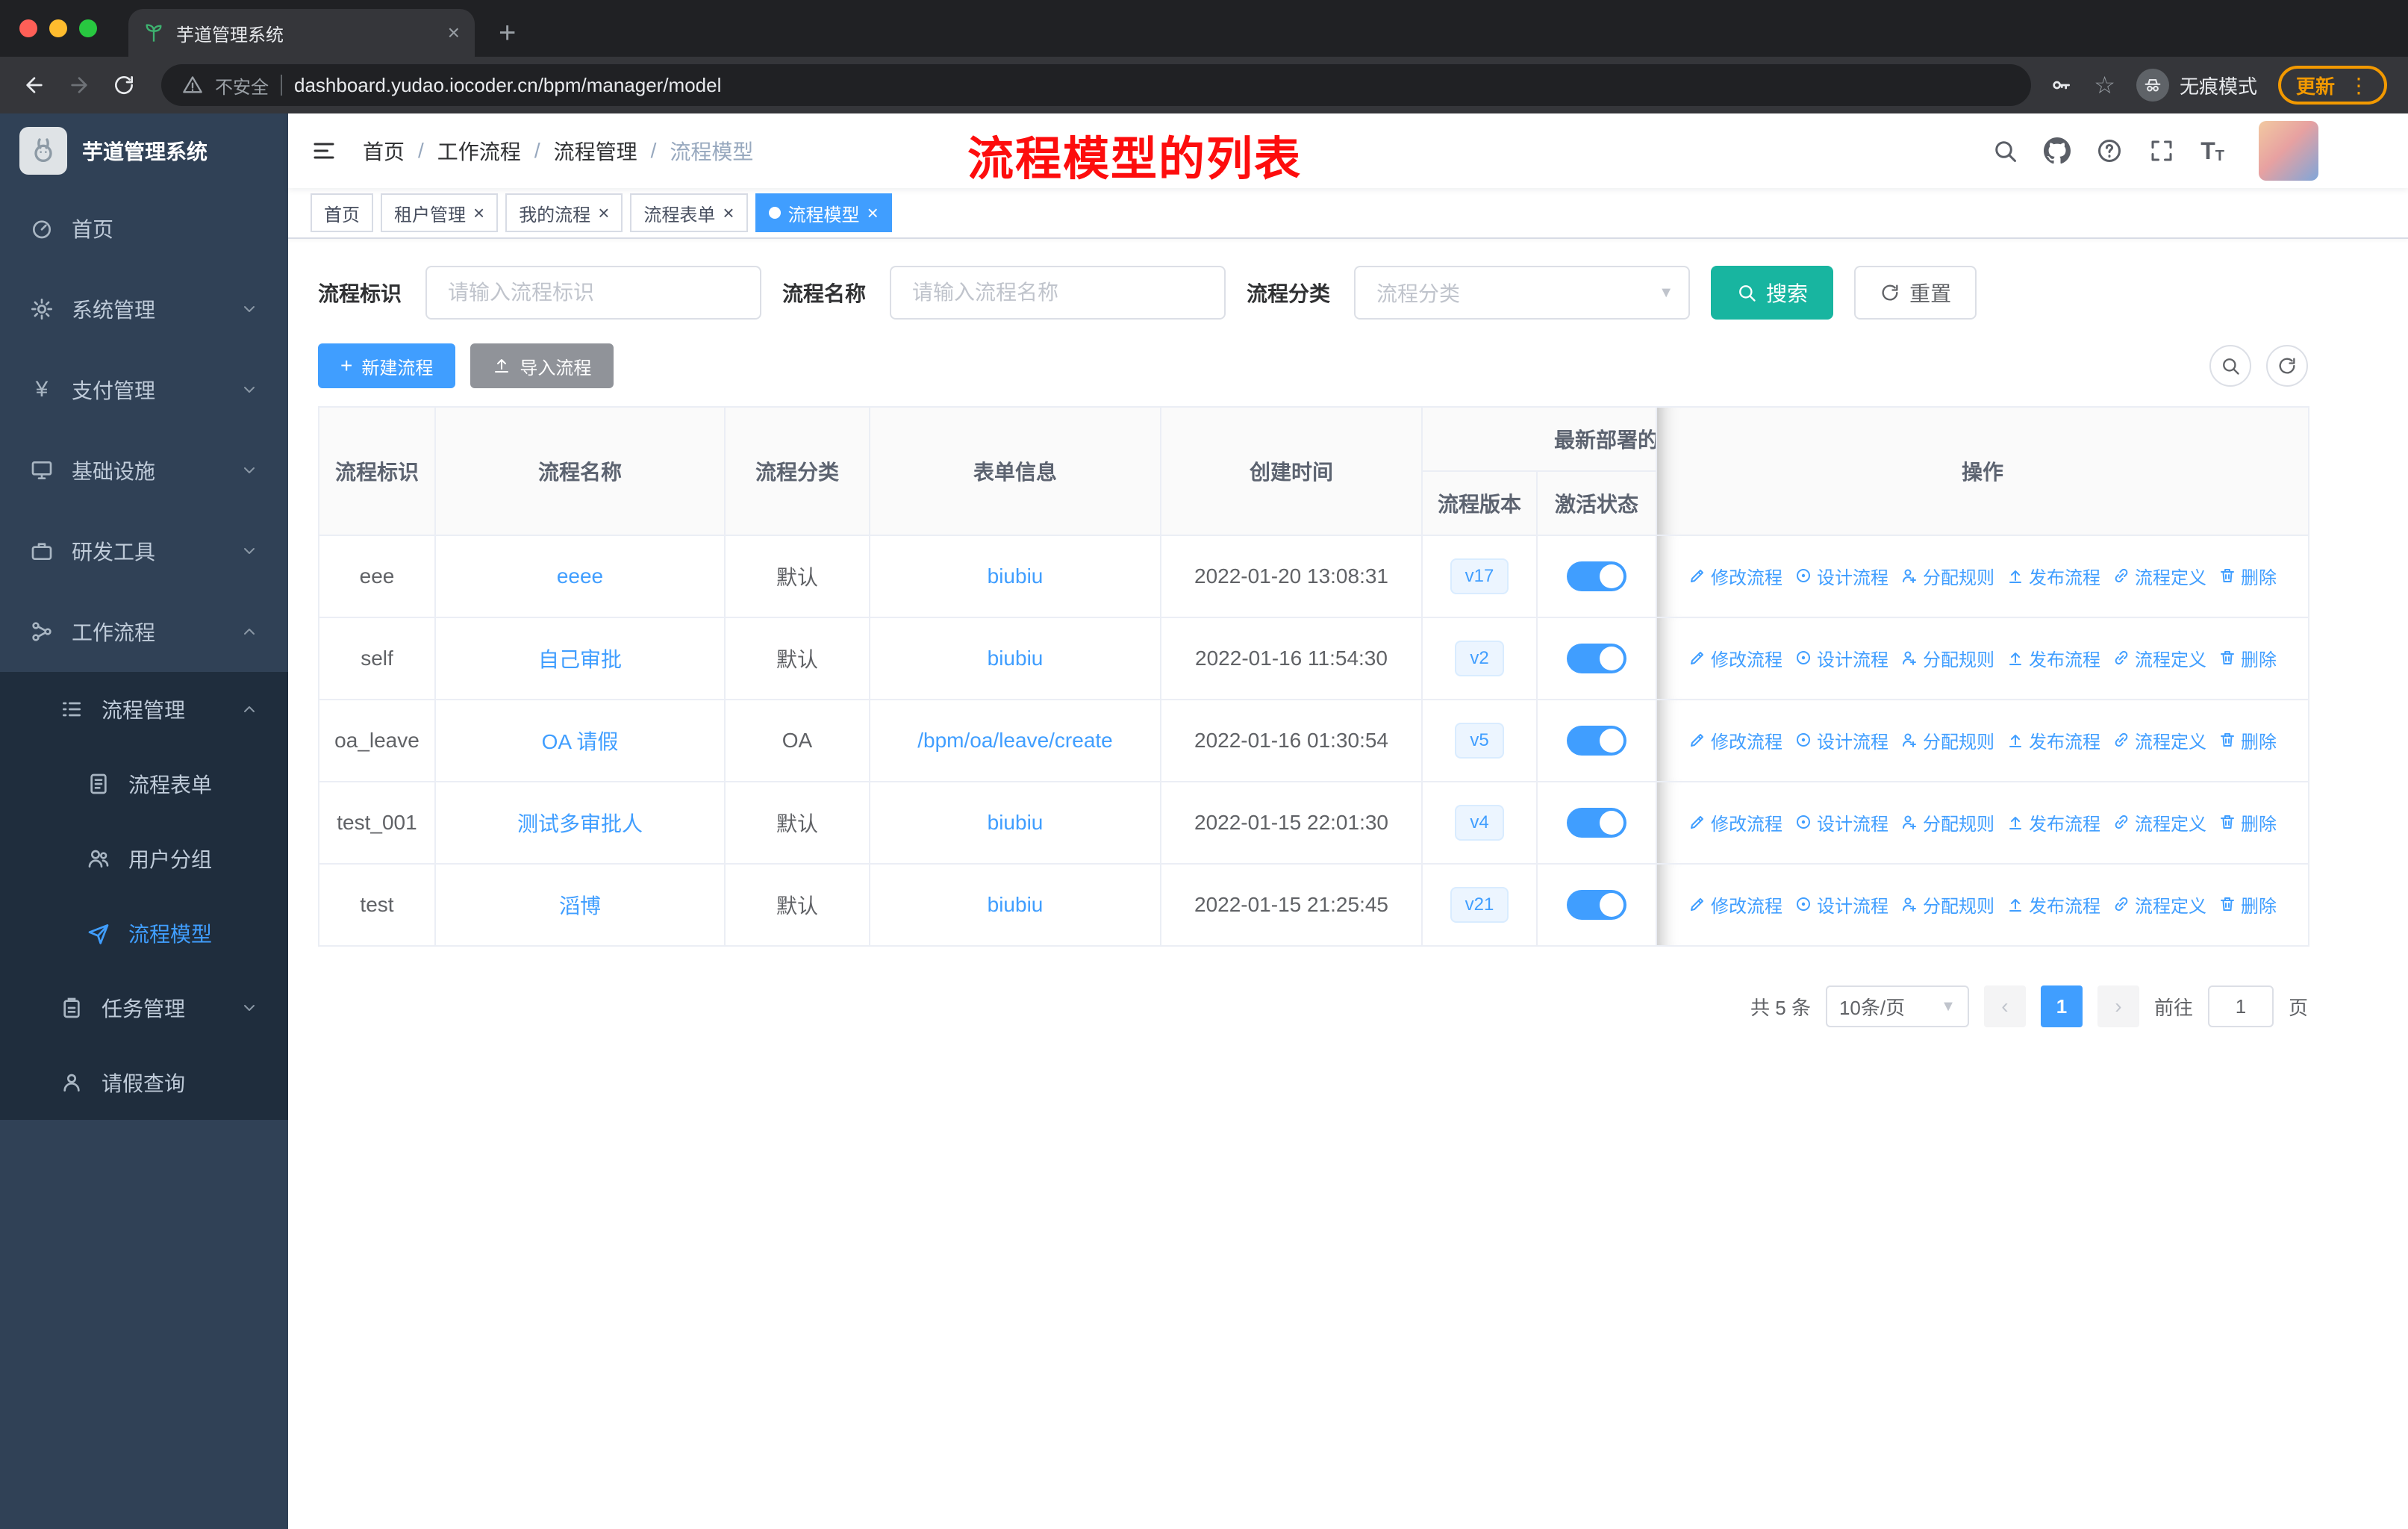  Describe the element at coordinates (144, 150) in the screenshot. I see `sidebar-logo: 芋道管理系统` at that location.